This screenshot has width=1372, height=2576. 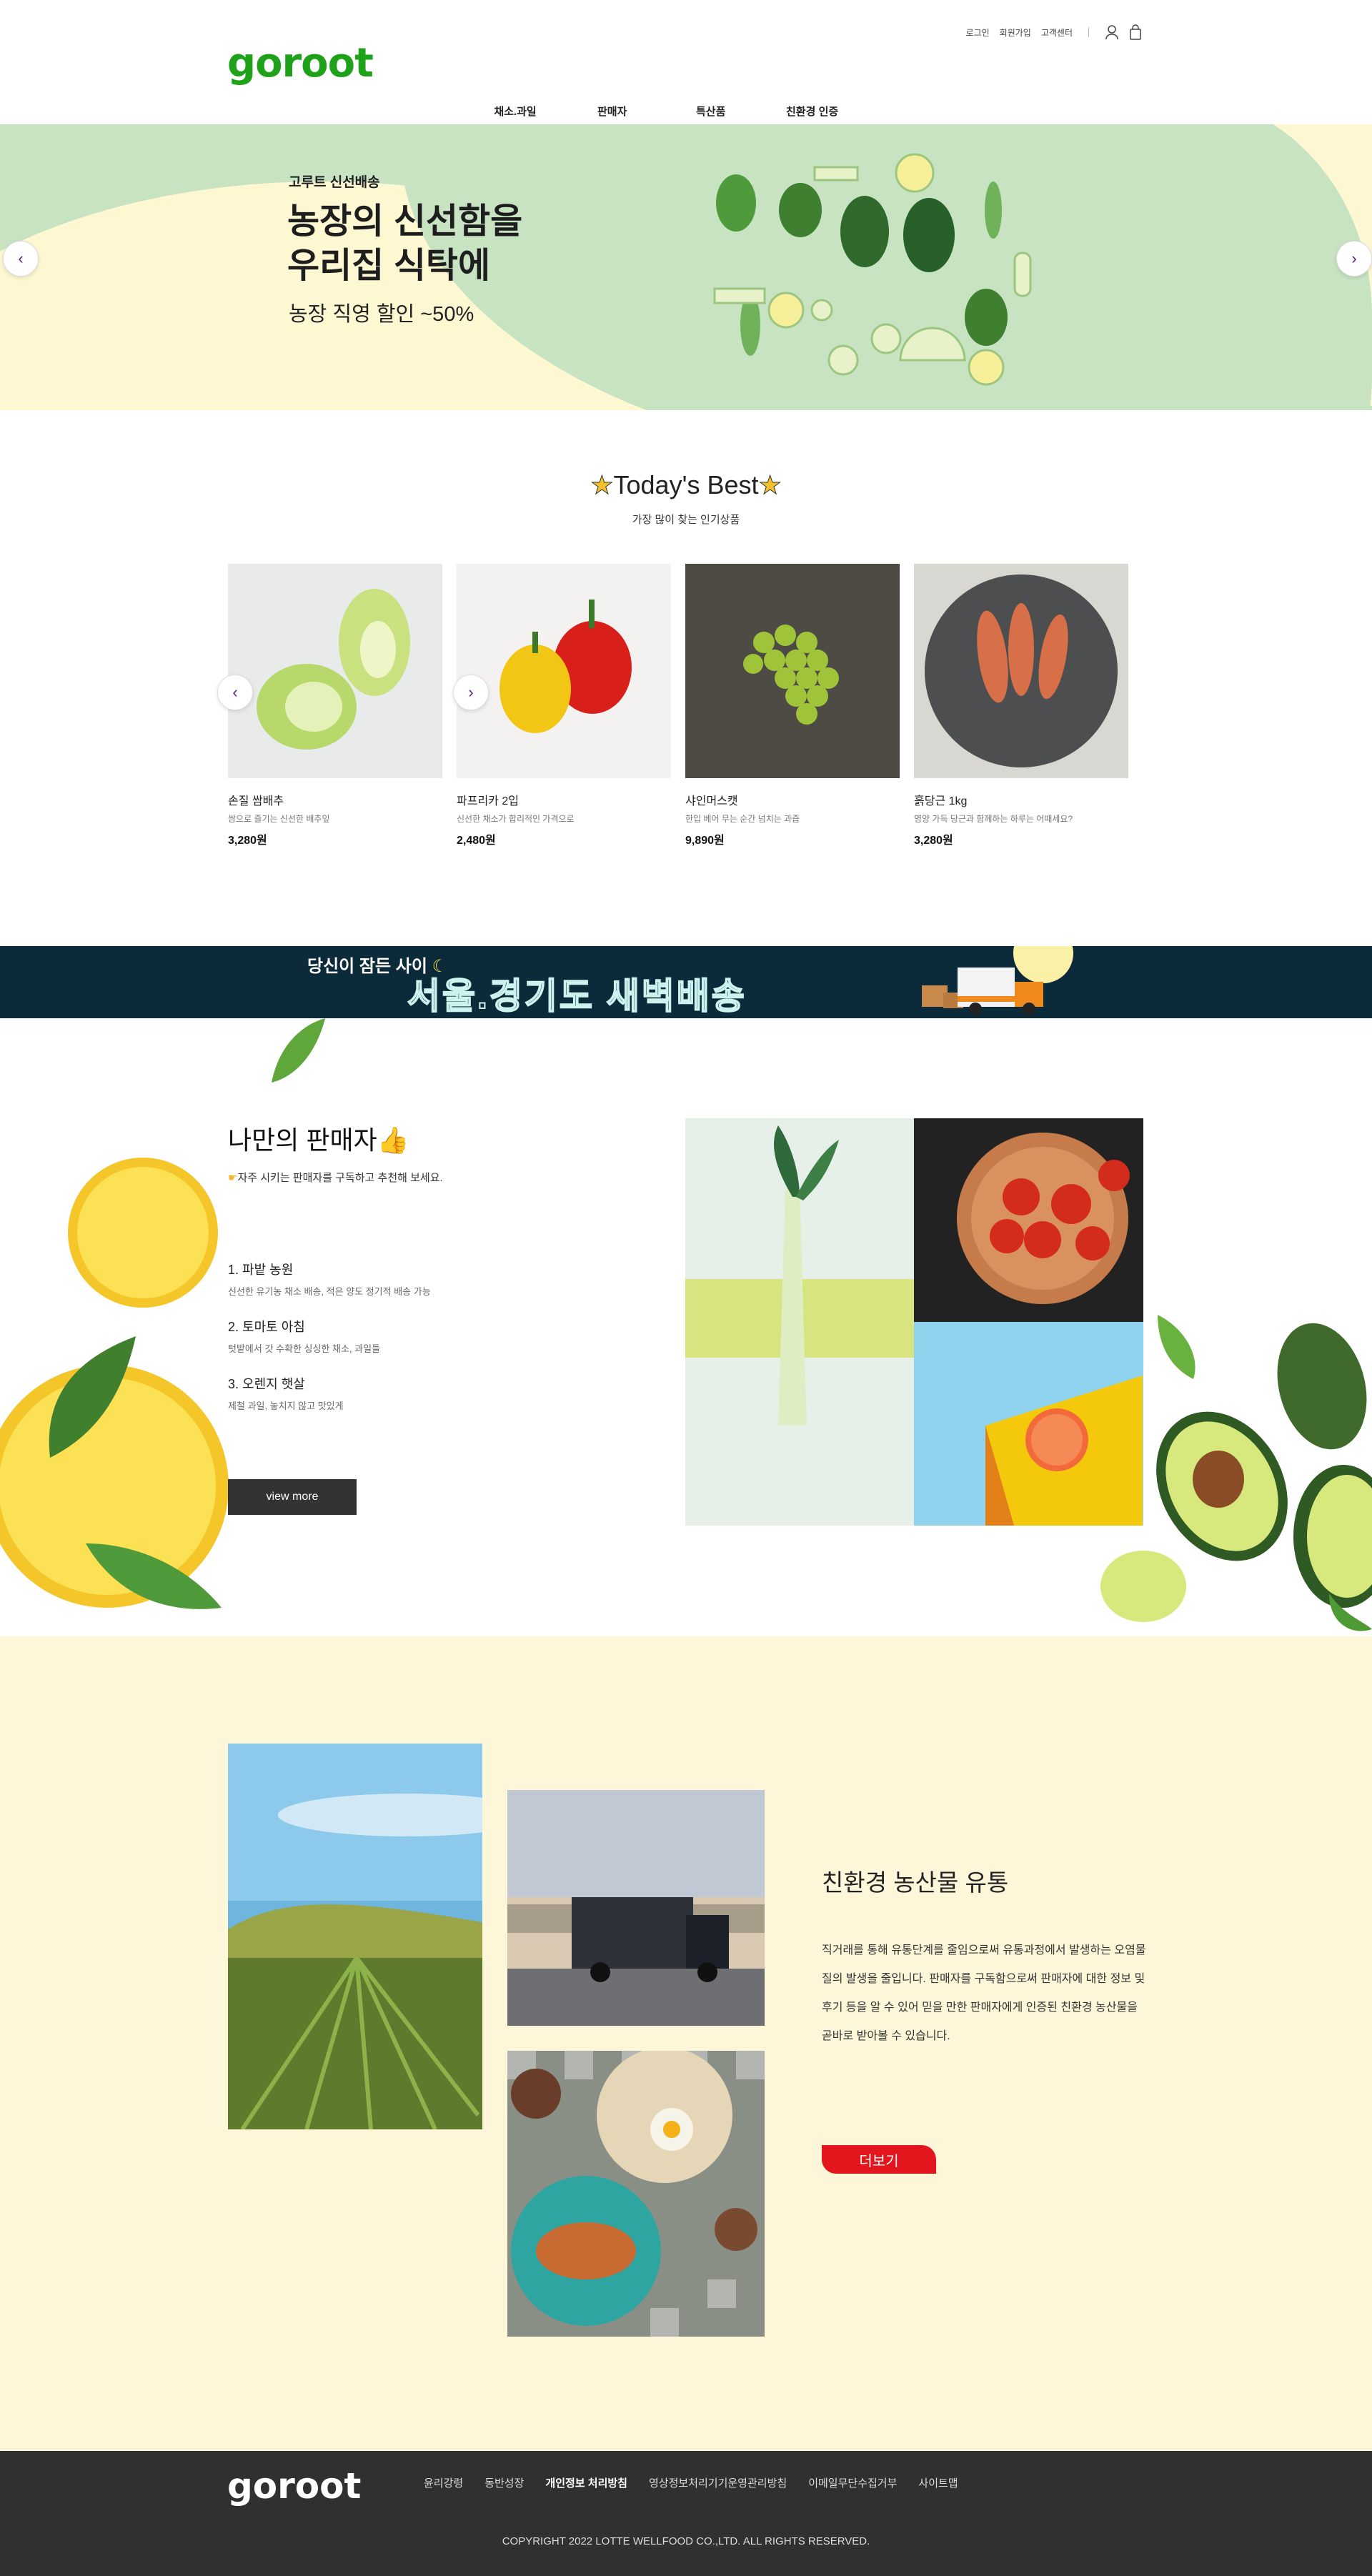 What do you see at coordinates (872, 269) in the screenshot?
I see `vegetable-arrangement-image` at bounding box center [872, 269].